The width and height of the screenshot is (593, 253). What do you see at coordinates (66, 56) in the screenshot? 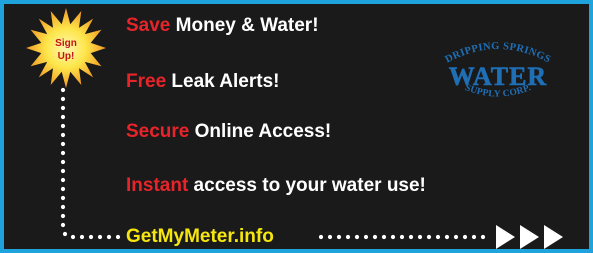
I see `sign-up-line-2: Up!` at bounding box center [66, 56].